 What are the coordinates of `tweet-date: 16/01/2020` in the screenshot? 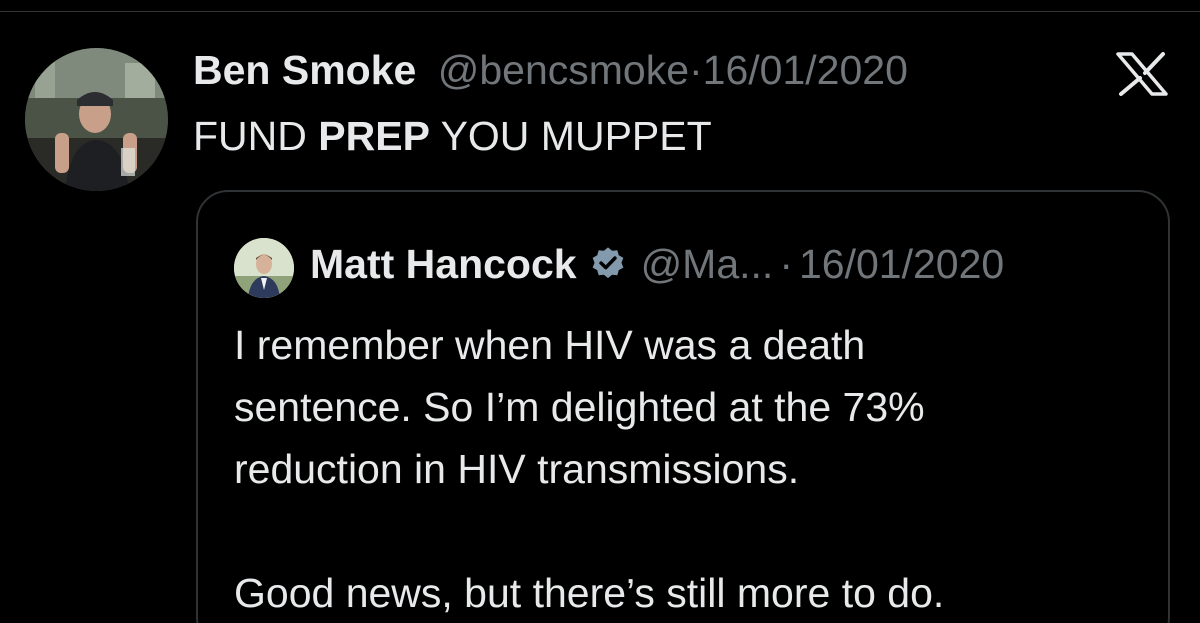 It's located at (805, 70).